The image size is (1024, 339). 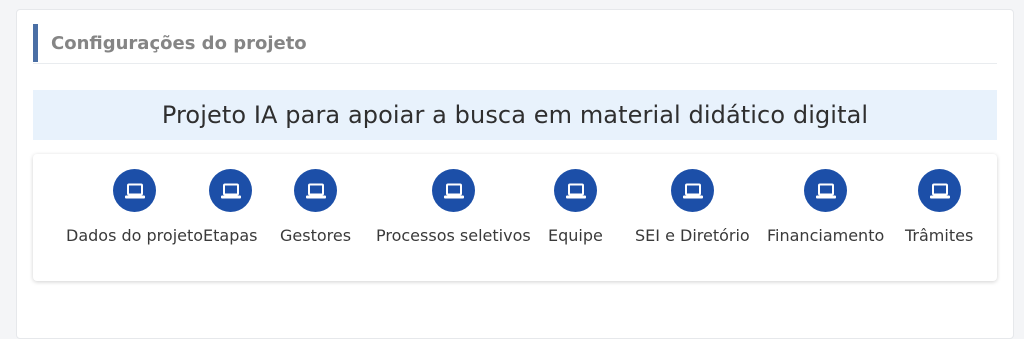 I want to click on menu-item-label: Equipe, so click(x=575, y=235).